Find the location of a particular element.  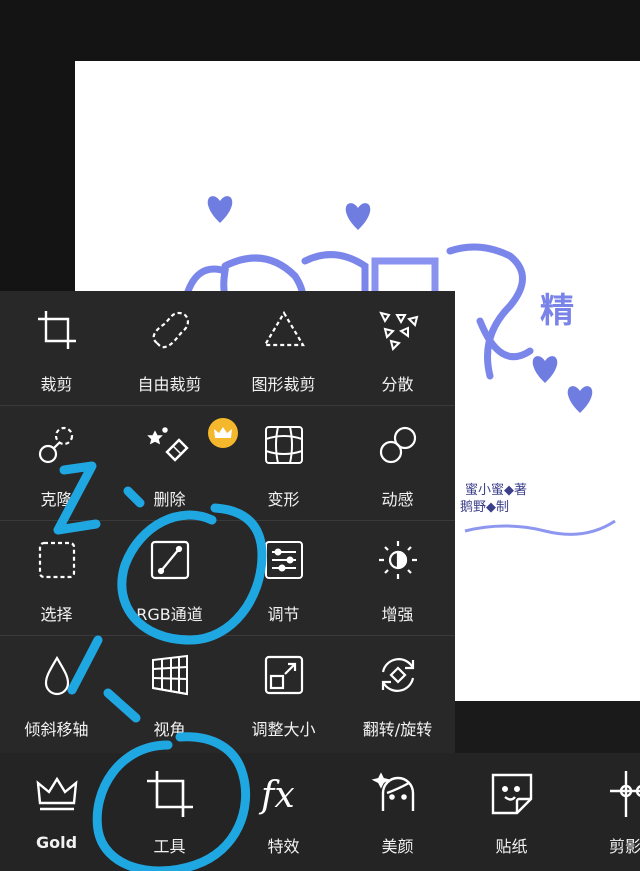

tilt-shift-icon is located at coordinates (57, 675).